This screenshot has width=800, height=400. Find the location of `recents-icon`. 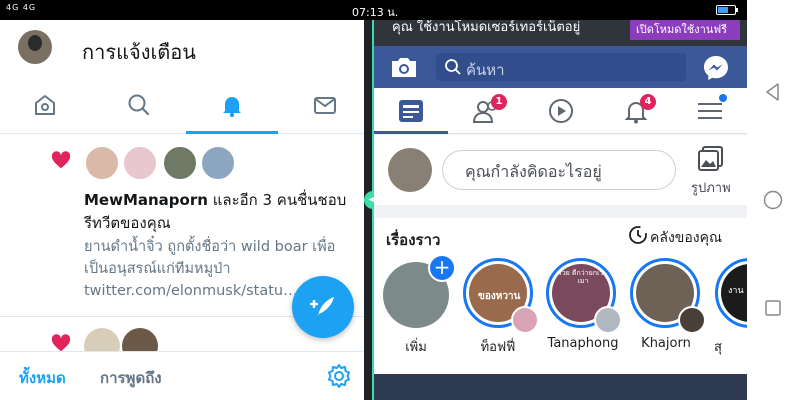

recents-icon is located at coordinates (773, 308).